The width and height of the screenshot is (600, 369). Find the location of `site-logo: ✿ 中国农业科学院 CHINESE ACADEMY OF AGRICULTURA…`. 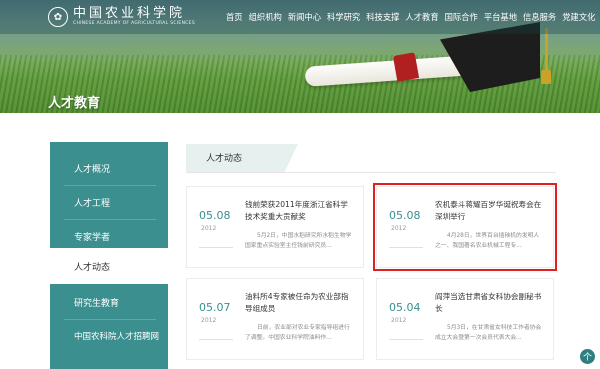

site-logo: ✿ 中国农业科学院 CHINESE ACADEMY OF AGRICULTURA… is located at coordinates (121, 17).